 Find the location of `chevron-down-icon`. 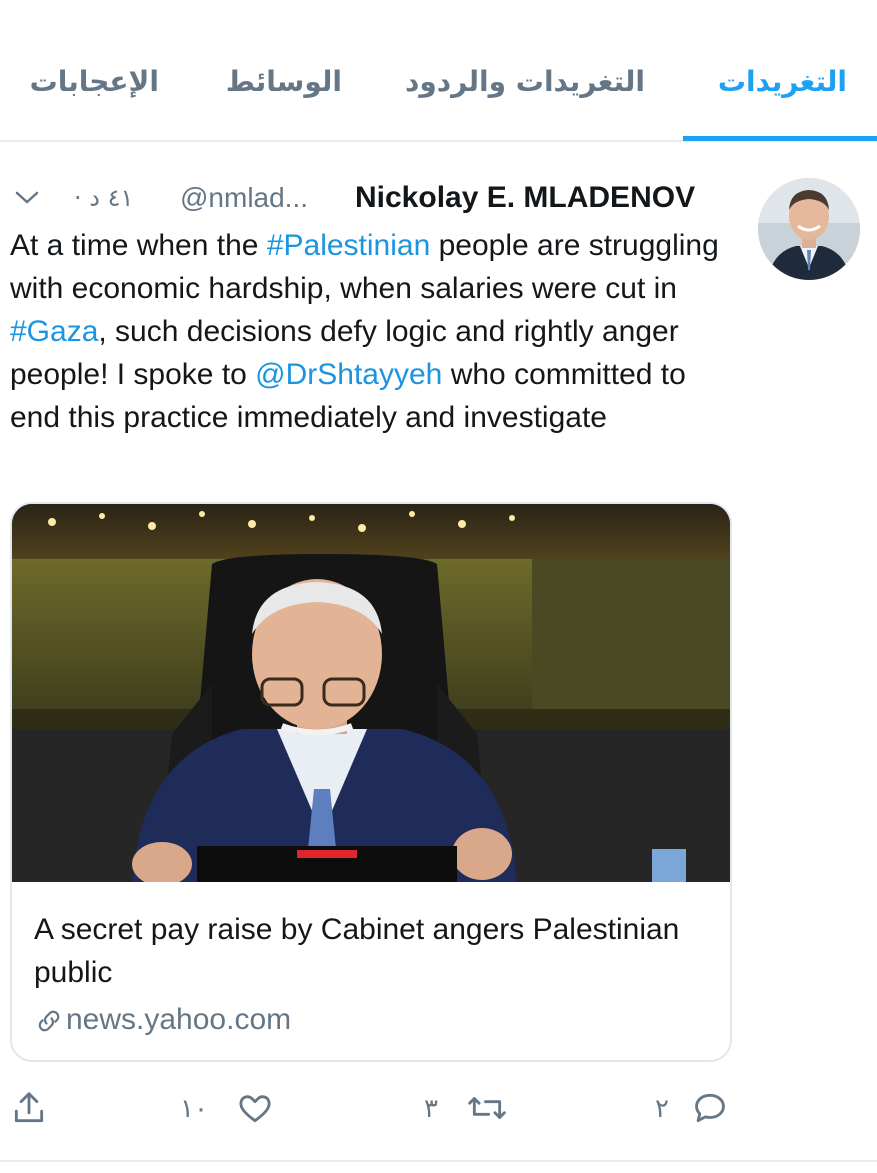

chevron-down-icon is located at coordinates (27, 198).